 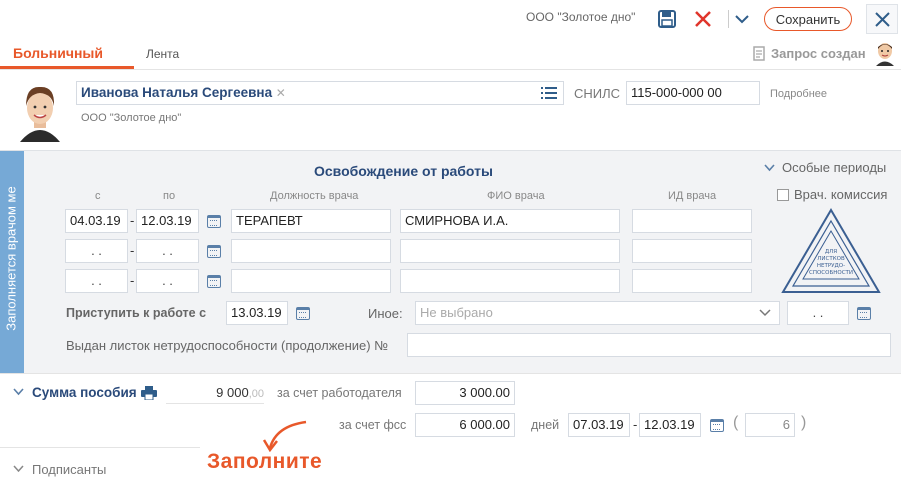 What do you see at coordinates (96, 251) in the screenshot?
I see `row2-from: . .` at bounding box center [96, 251].